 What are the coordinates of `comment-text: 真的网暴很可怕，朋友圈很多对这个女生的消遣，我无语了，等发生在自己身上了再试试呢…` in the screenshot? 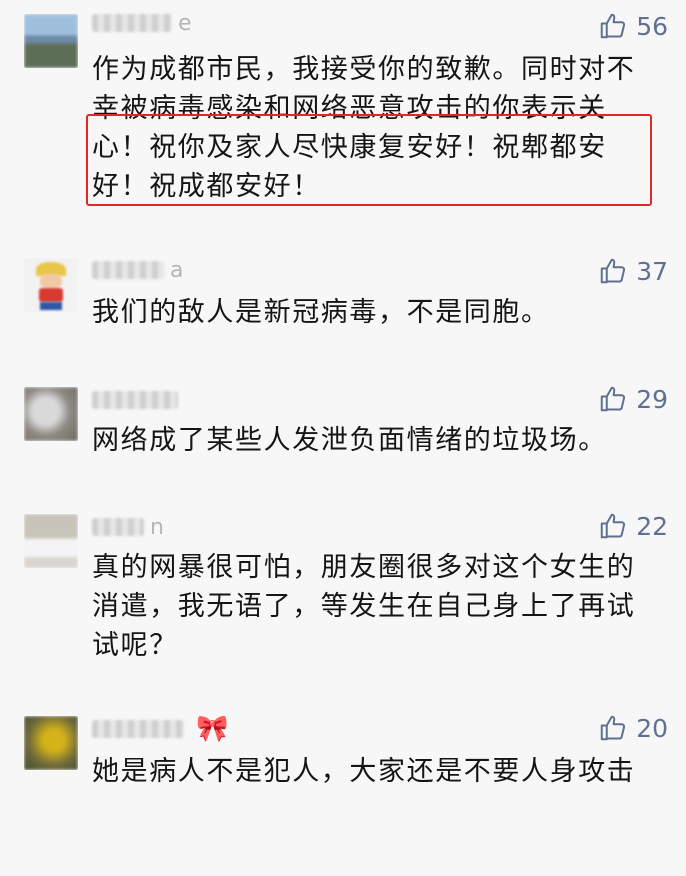 It's located at (364, 606).